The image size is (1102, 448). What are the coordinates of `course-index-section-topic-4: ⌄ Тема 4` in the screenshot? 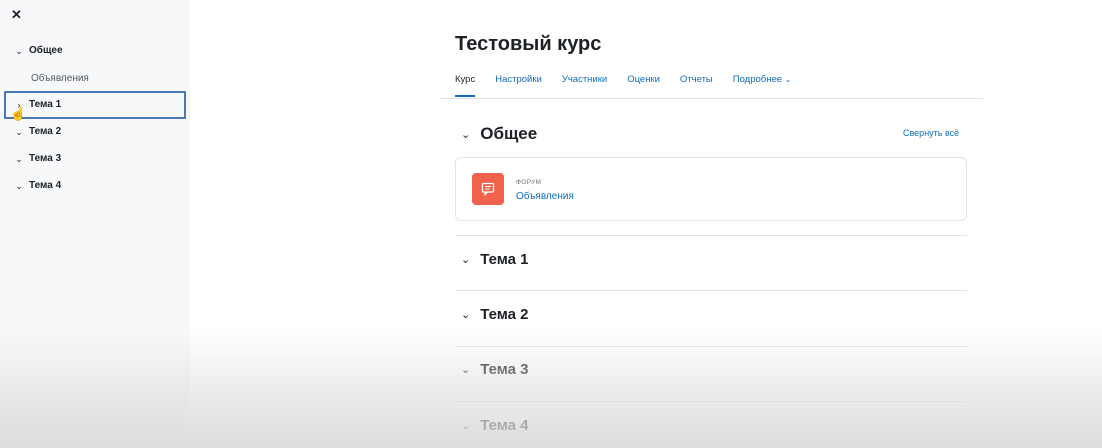 It's located at (37, 186).